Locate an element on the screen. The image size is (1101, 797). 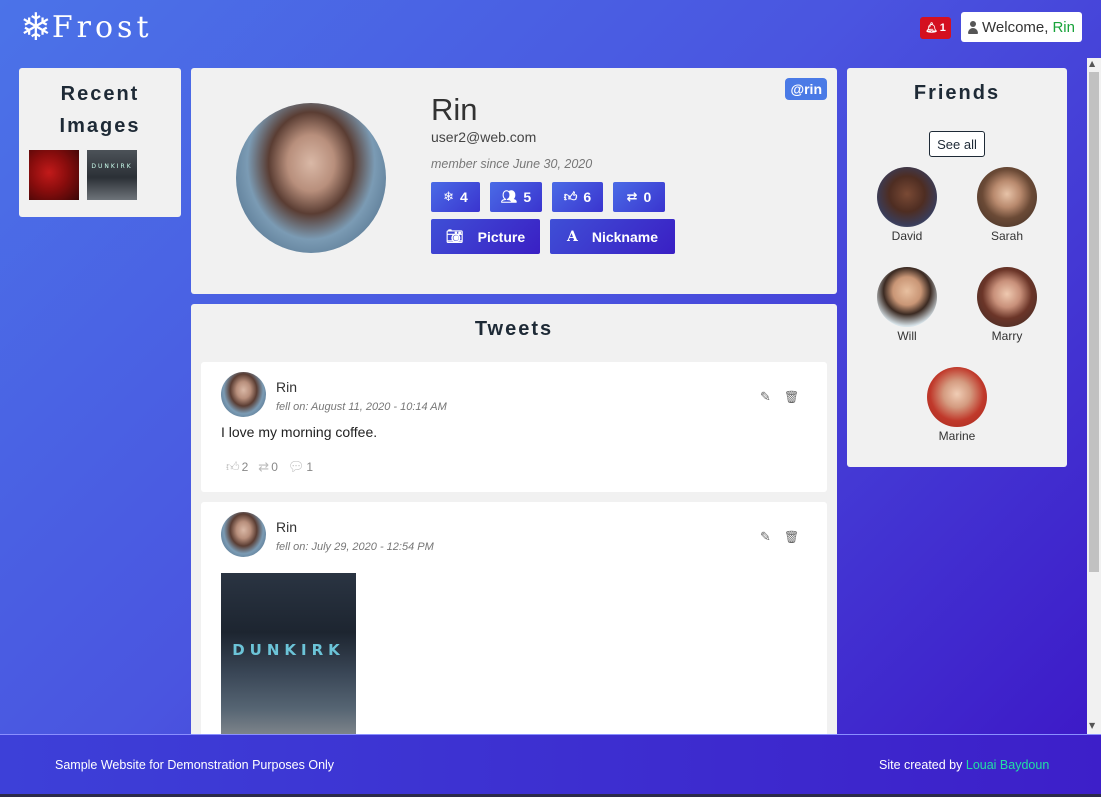
profile-actions: 📷︎ Picture A Nickname is located at coordinates (553, 236).